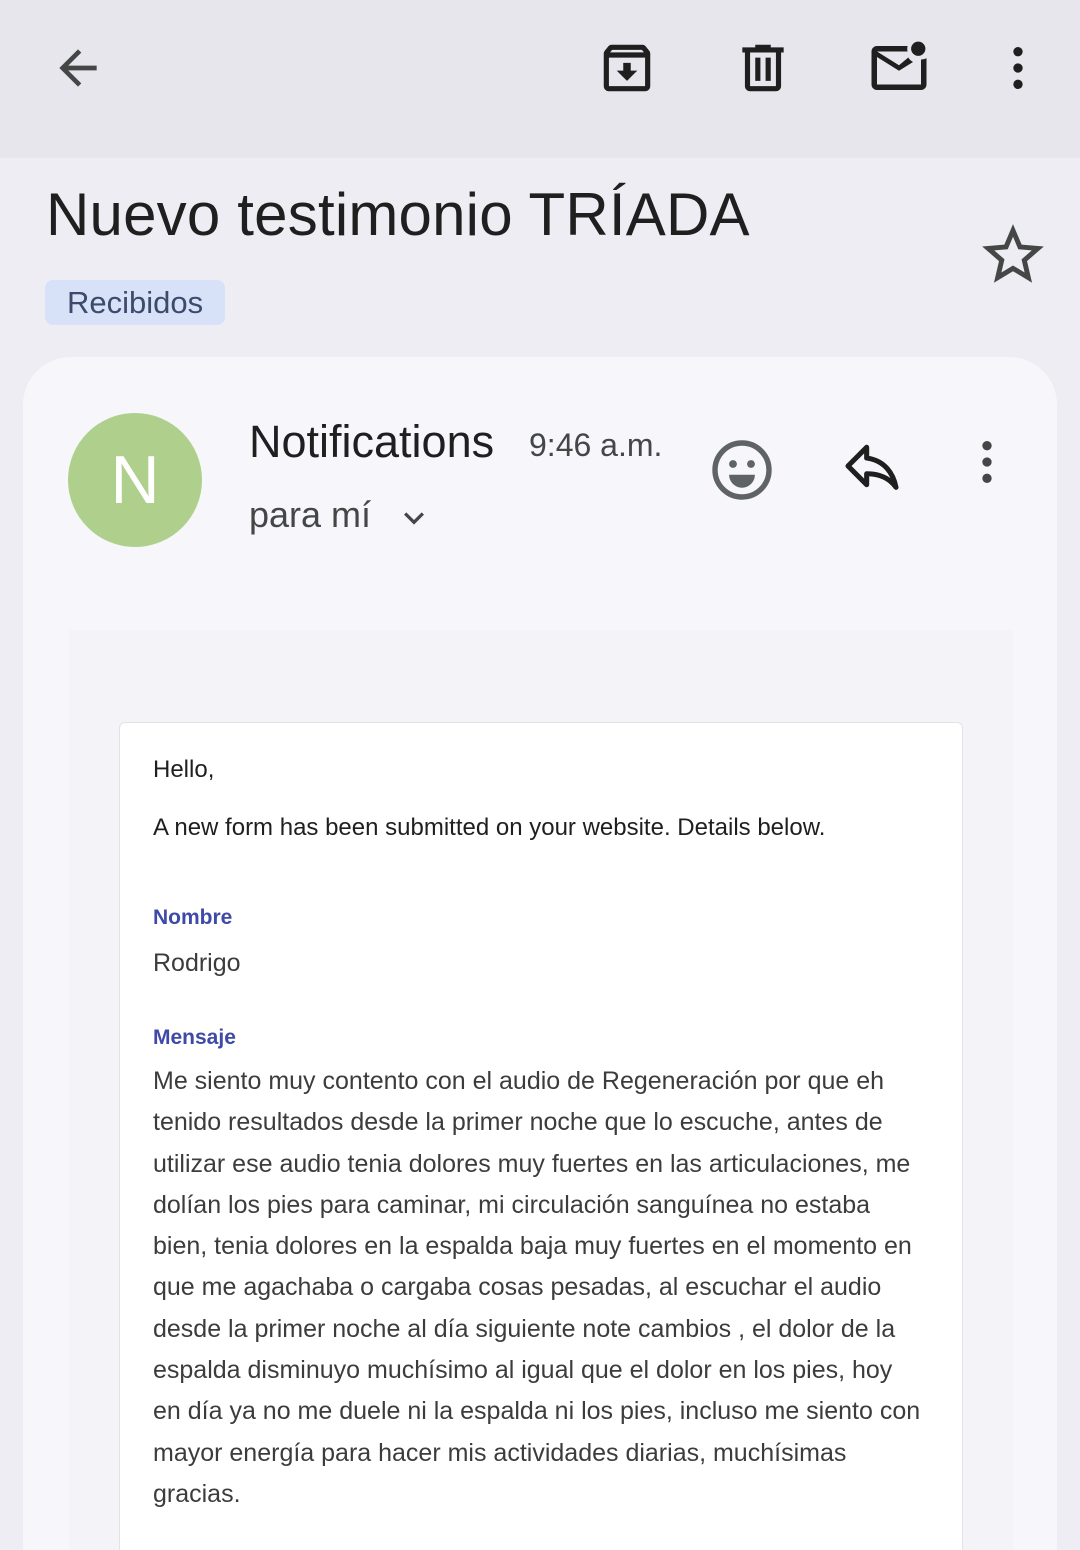 The width and height of the screenshot is (1080, 1550). What do you see at coordinates (742, 470) in the screenshot?
I see `add-reaction-icon` at bounding box center [742, 470].